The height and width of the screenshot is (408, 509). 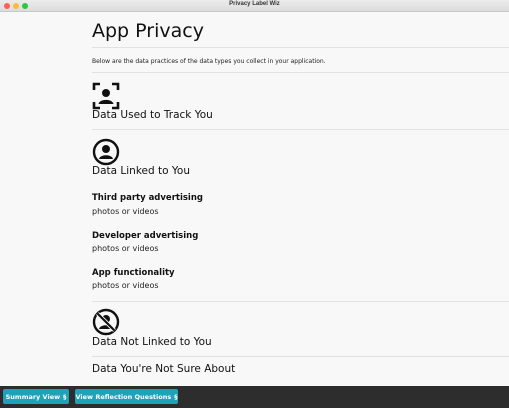 I want to click on user-slash-icon, so click(x=106, y=322).